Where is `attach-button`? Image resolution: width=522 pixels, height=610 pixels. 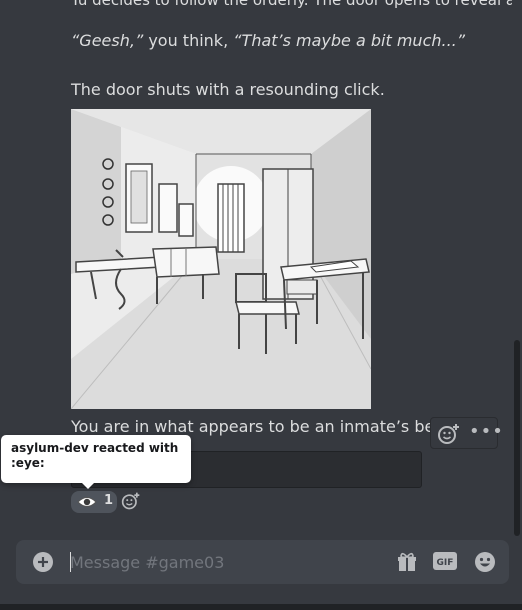 attach-button is located at coordinates (43, 562).